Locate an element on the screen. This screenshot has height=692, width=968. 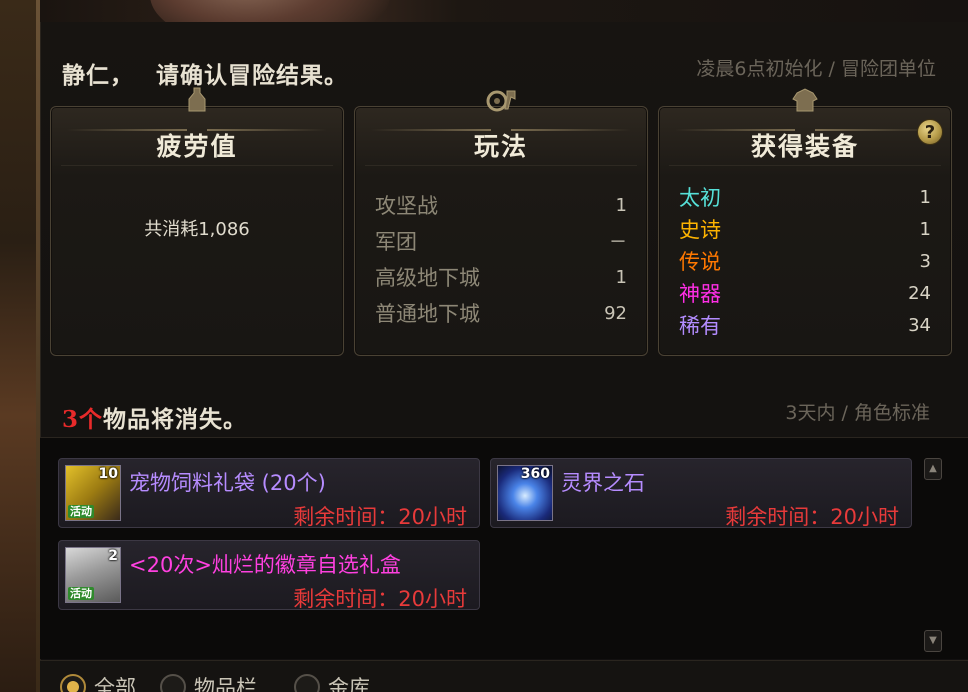
game-mode-count: － is located at coordinates (618, 242).